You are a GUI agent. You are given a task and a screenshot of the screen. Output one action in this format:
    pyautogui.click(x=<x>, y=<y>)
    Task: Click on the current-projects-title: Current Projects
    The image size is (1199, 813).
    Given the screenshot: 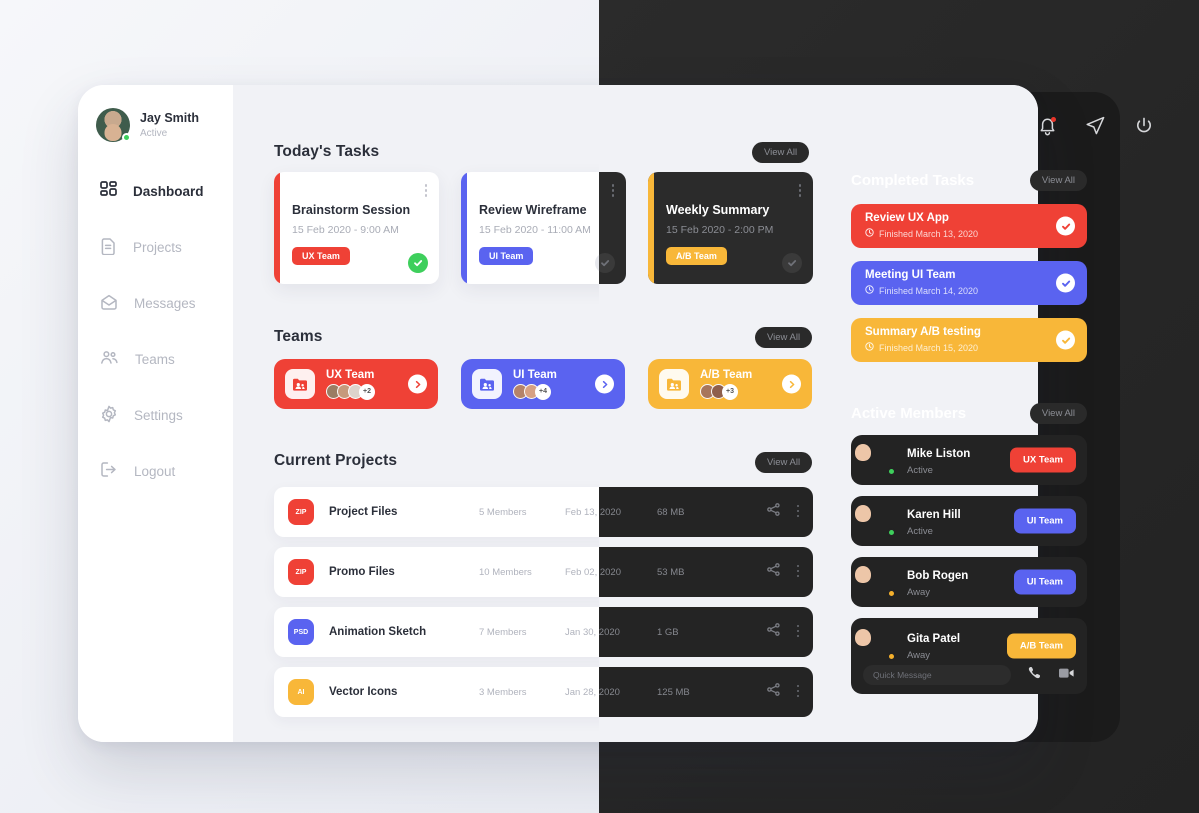 What is the action you would take?
    pyautogui.click(x=336, y=460)
    